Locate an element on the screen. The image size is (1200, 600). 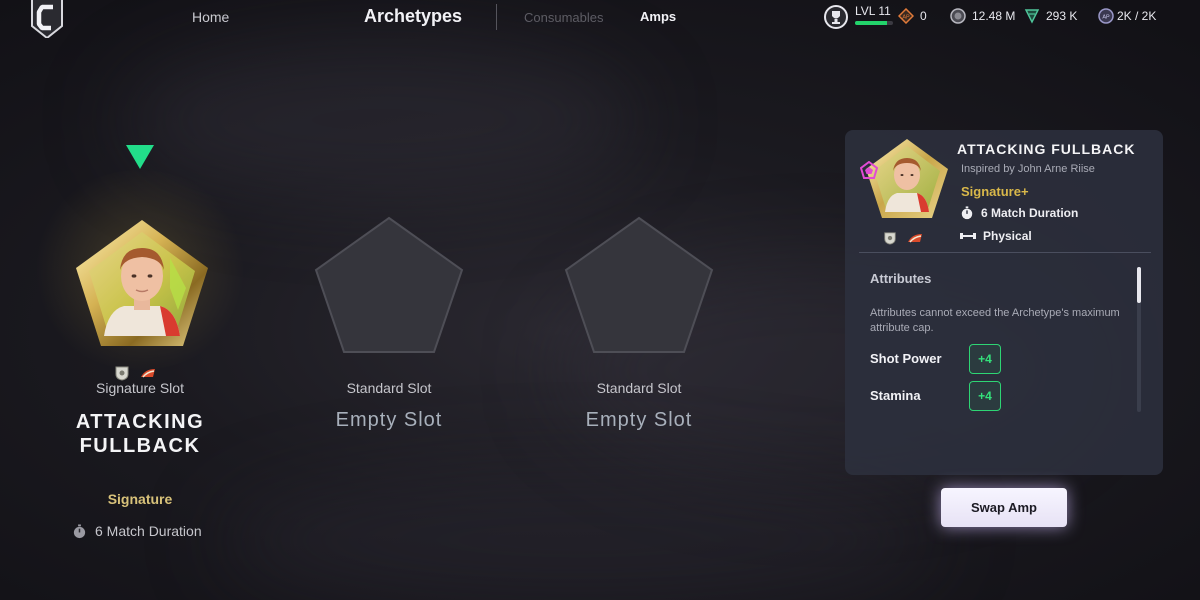
attribute-name: Shot Power is located at coordinates (906, 358).